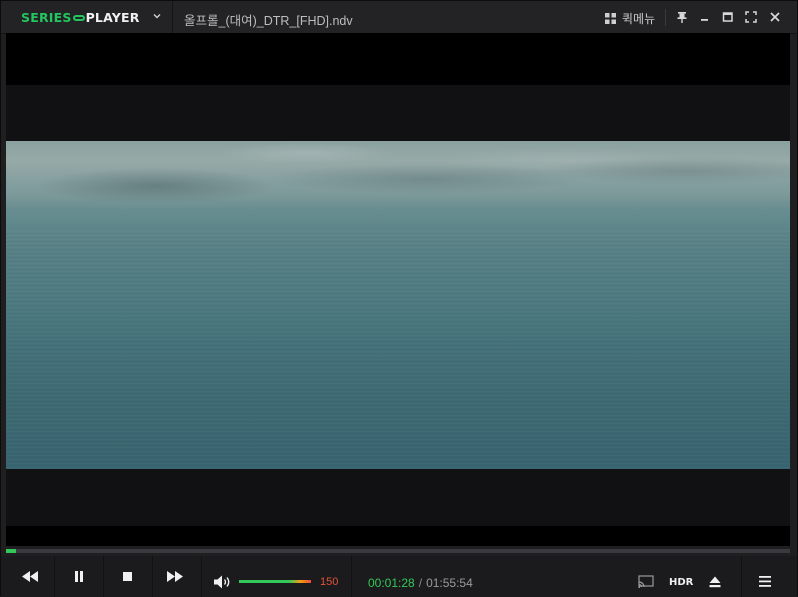 The height and width of the screenshot is (597, 798). What do you see at coordinates (775, 17) in the screenshot?
I see `close-icon` at bounding box center [775, 17].